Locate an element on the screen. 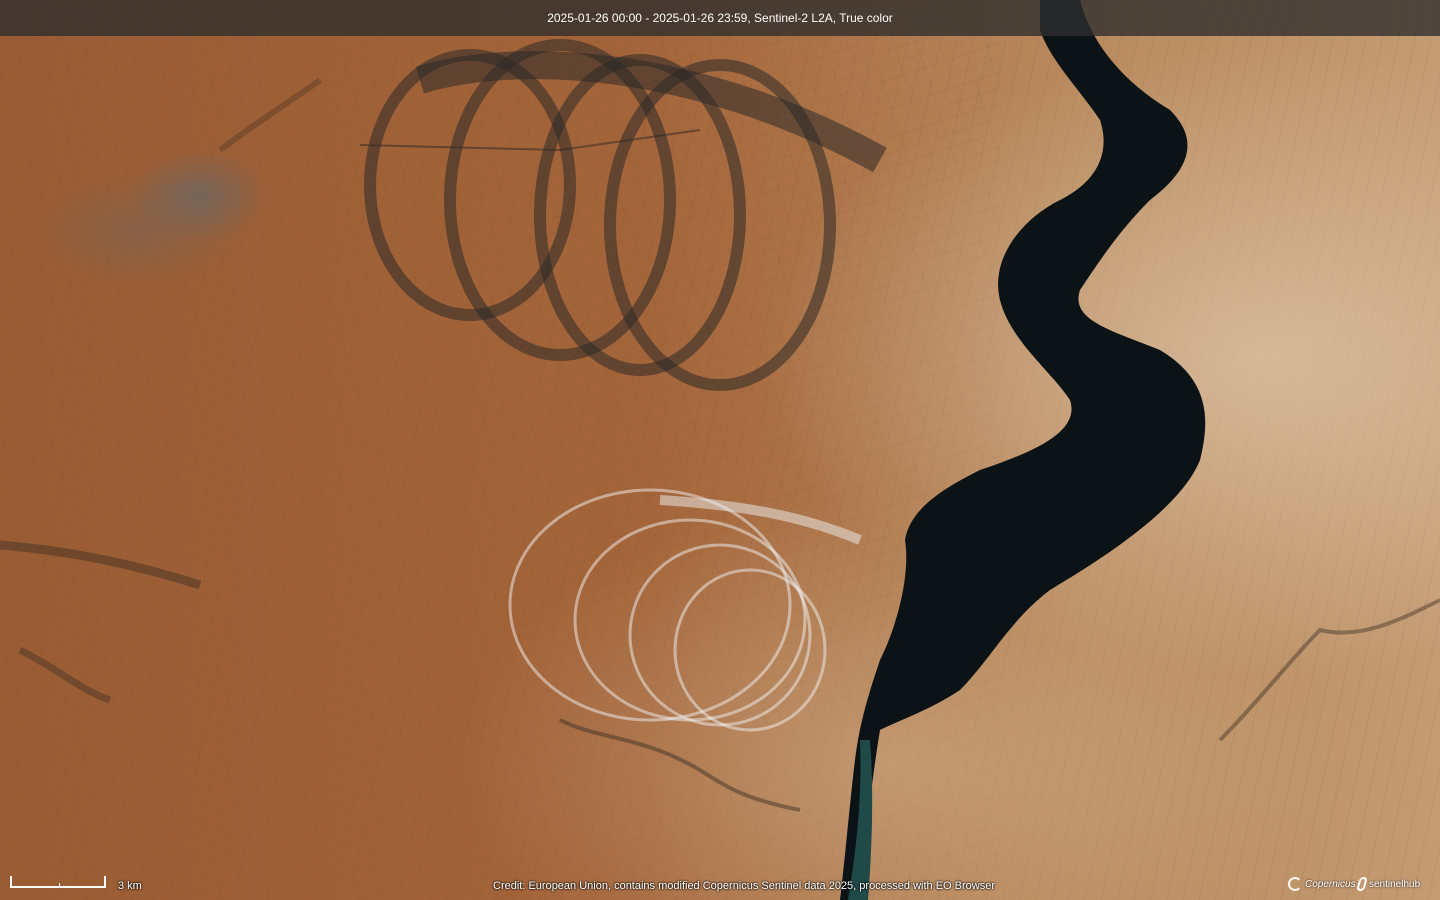 Image resolution: width=1440 pixels, height=900 pixels. scale-bar-line is located at coordinates (58, 882).